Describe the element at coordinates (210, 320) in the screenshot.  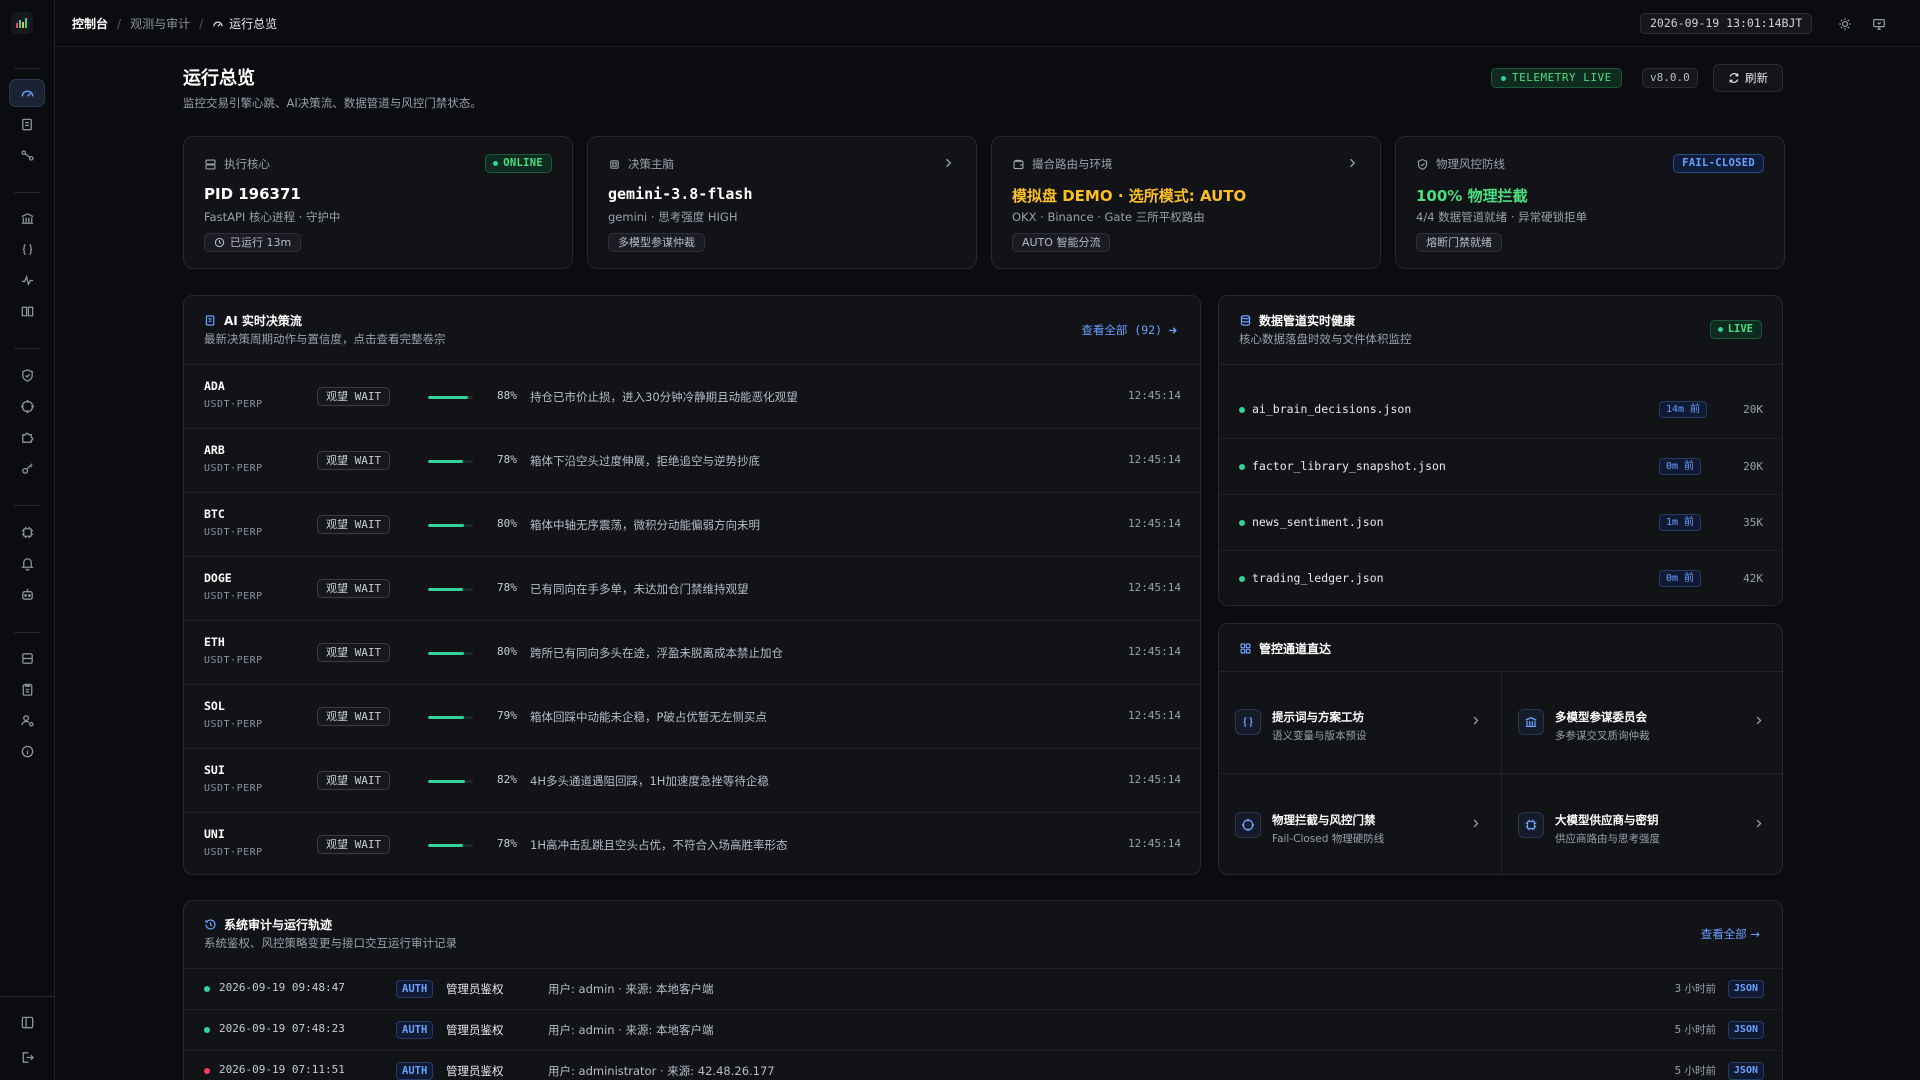
I see `scroll-icon` at that location.